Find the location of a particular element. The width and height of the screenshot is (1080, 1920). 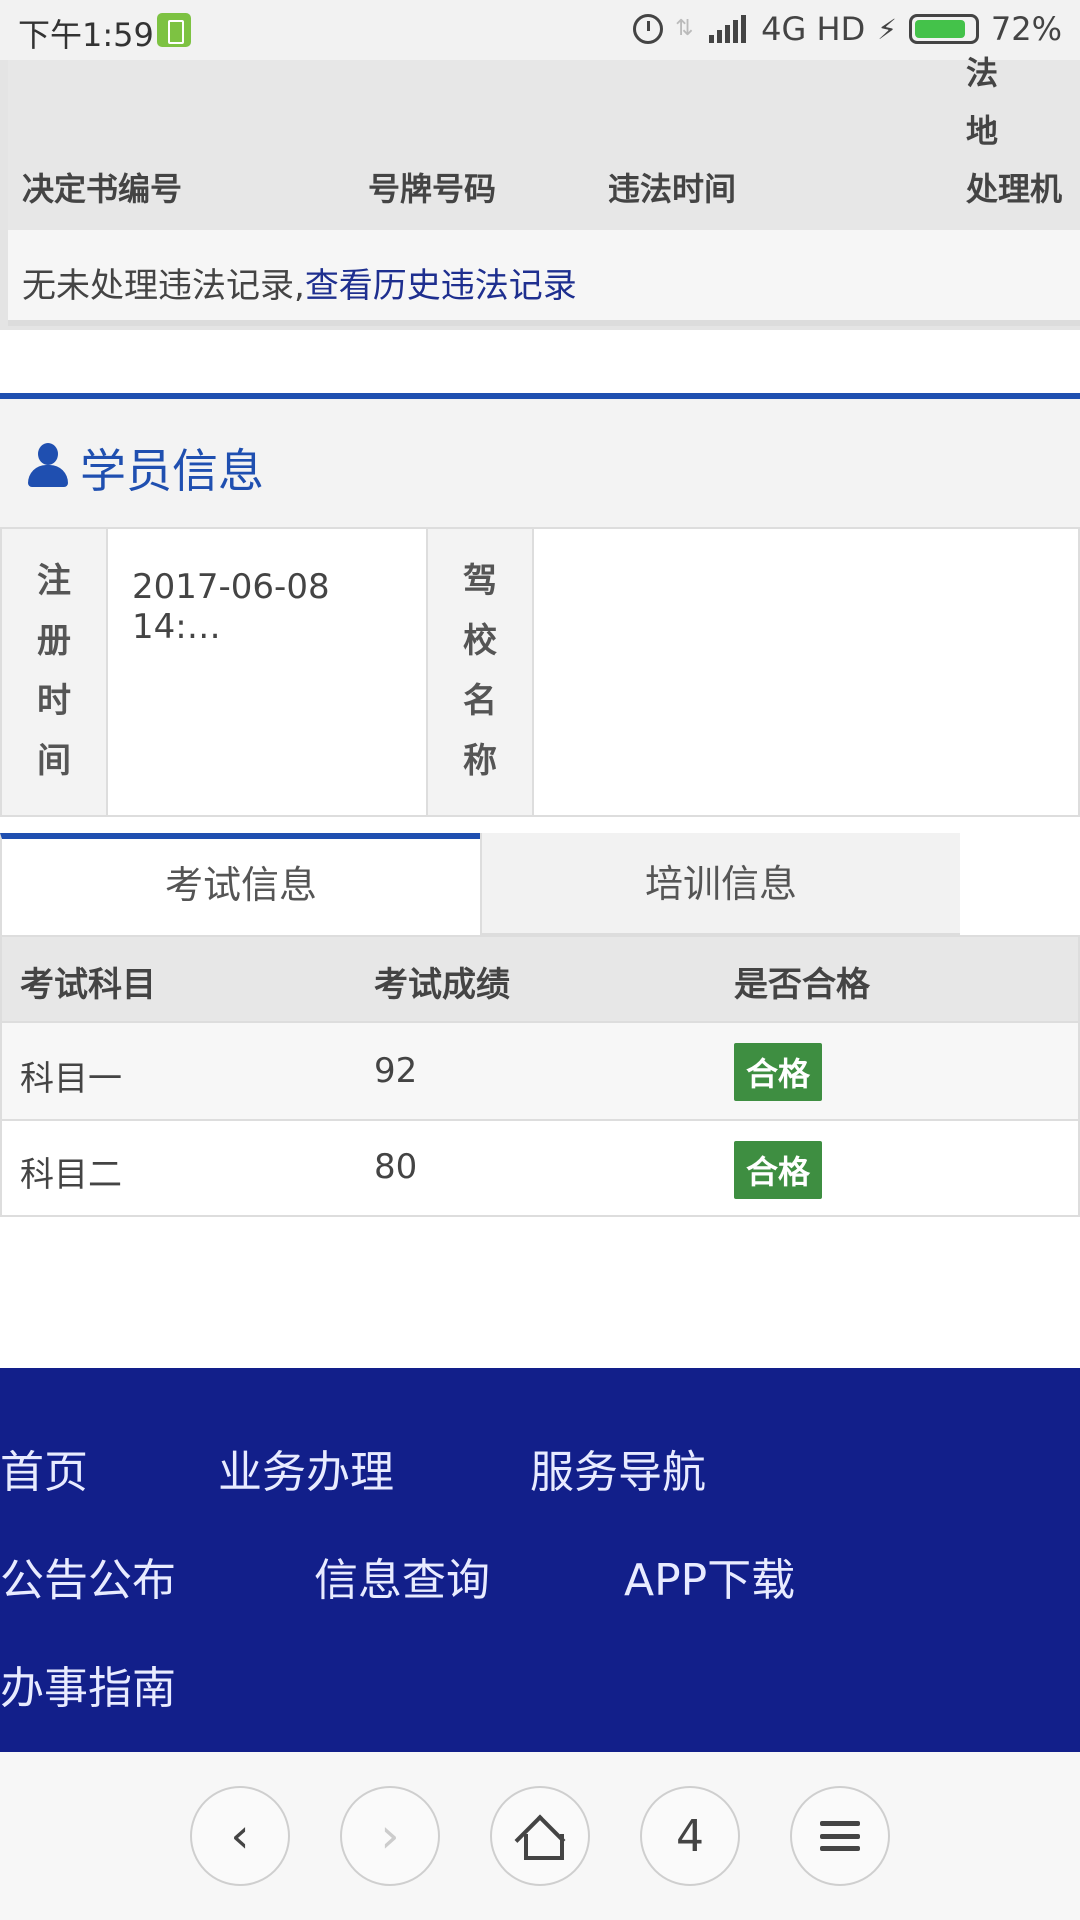

violation-table-header: 决定书编号 号牌号码 违法时间 法 地 处理机 is located at coordinates (544, 142).